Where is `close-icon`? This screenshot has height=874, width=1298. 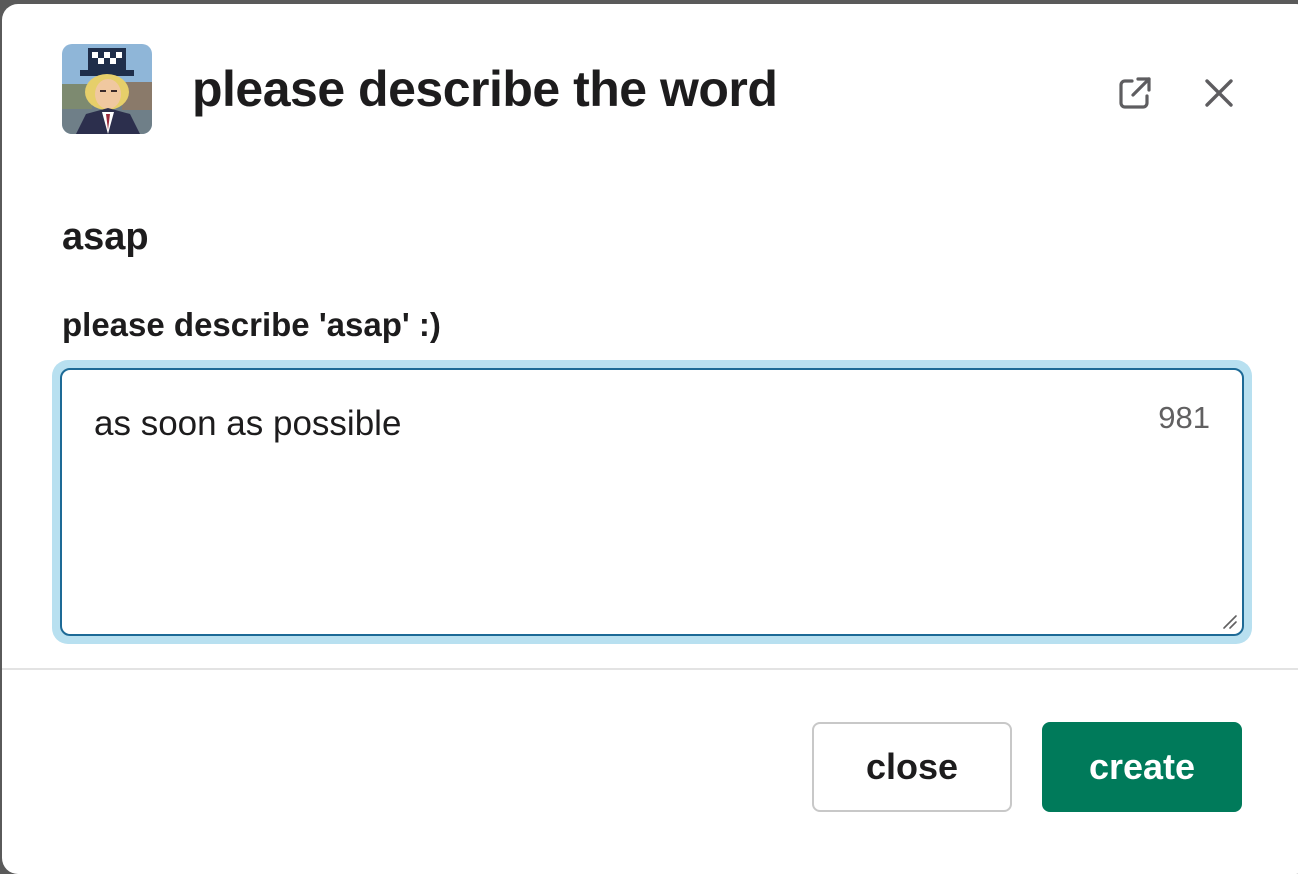 close-icon is located at coordinates (1219, 93).